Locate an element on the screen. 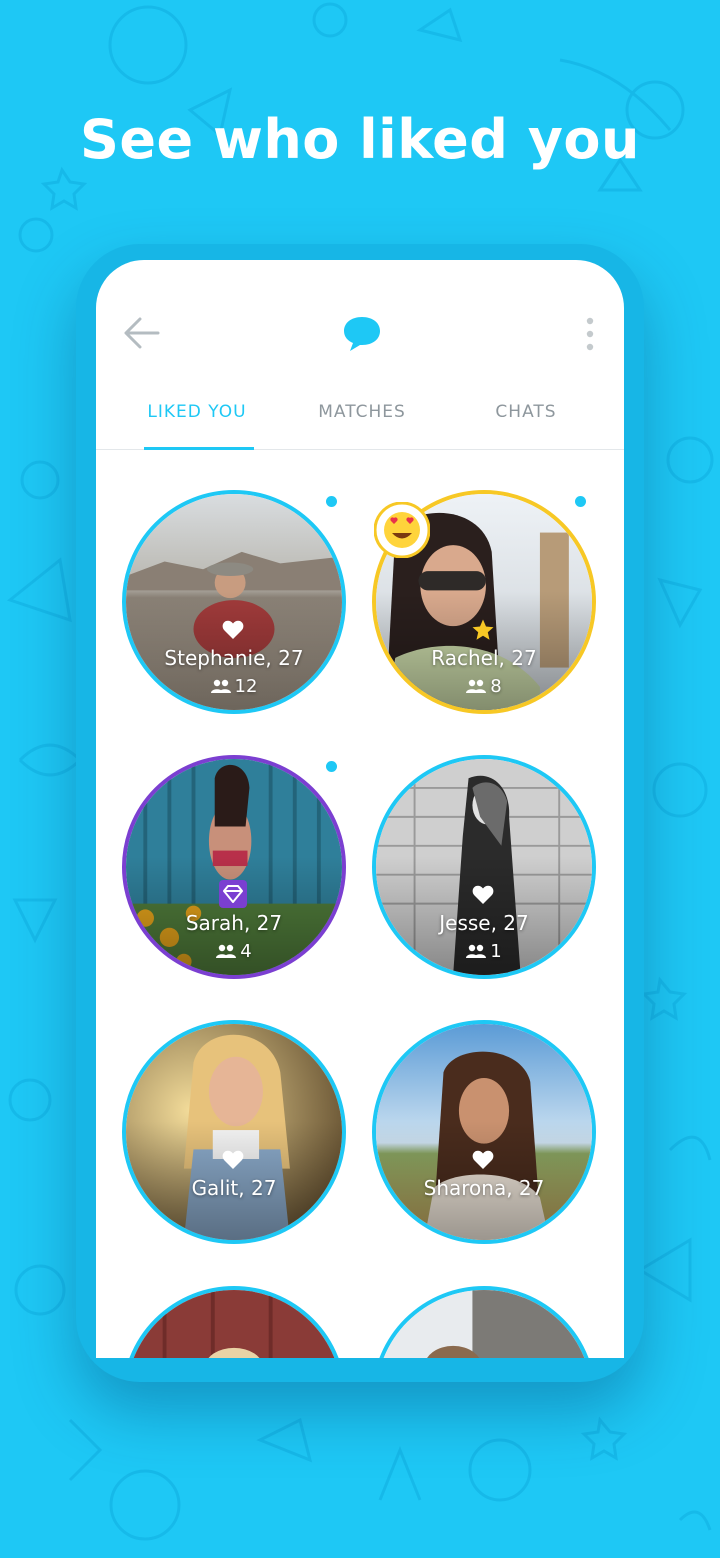 Image resolution: width=720 pixels, height=1558 pixels. profile-card: Sharona, 27 is located at coordinates (484, 1132).